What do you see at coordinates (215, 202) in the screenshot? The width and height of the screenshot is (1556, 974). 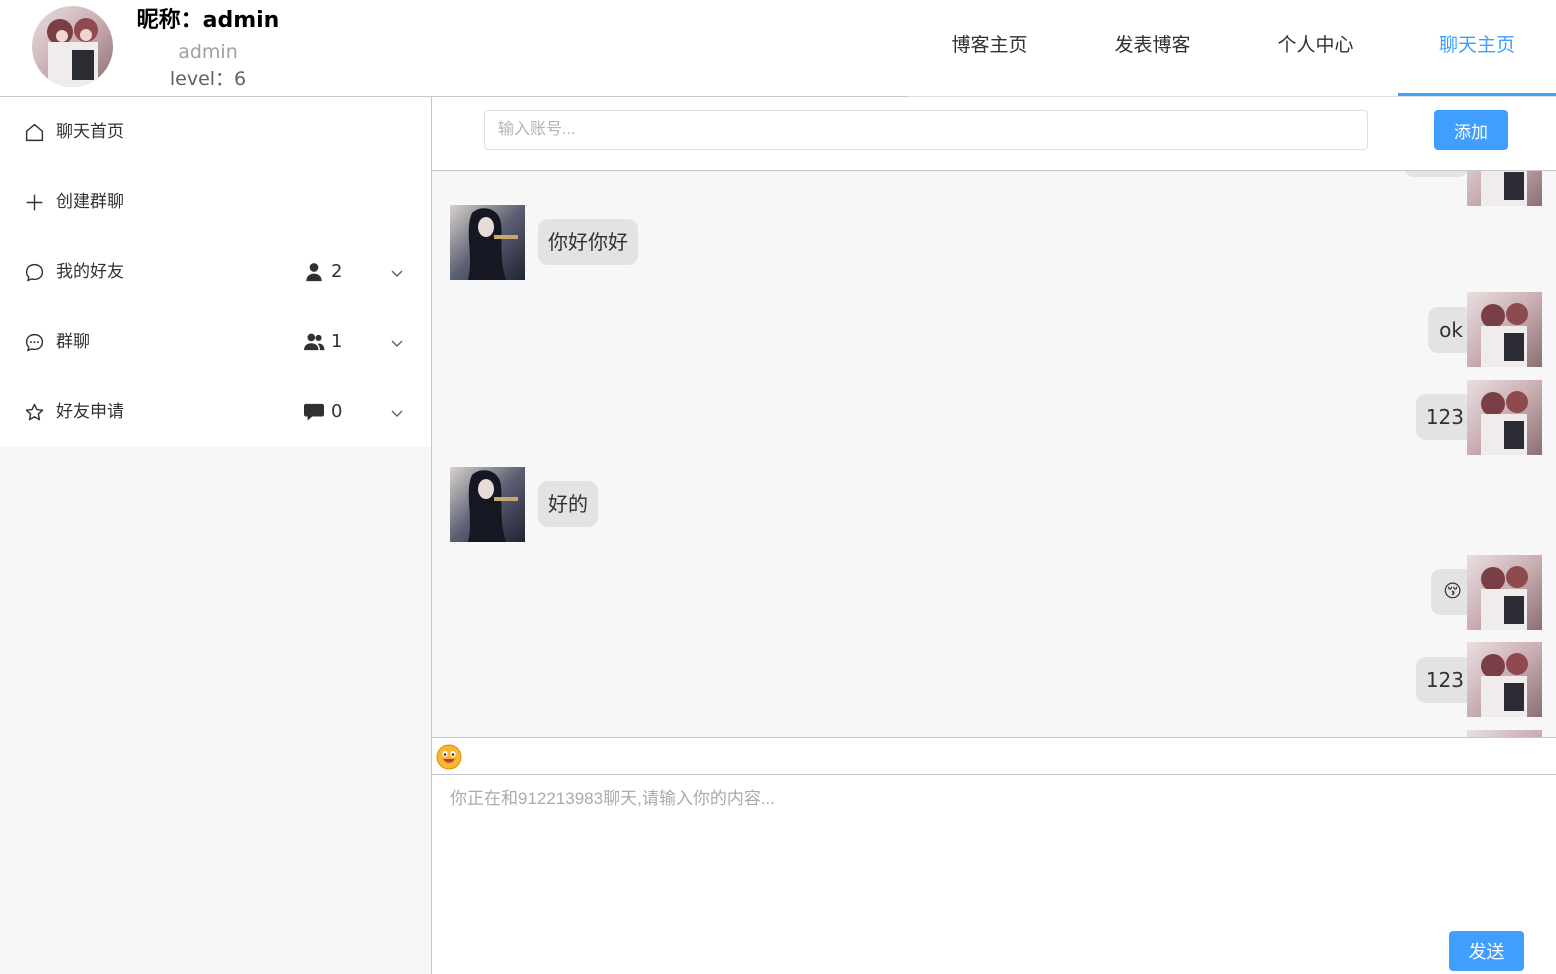 I see `sidebar-item-create-group: 创建群聊` at bounding box center [215, 202].